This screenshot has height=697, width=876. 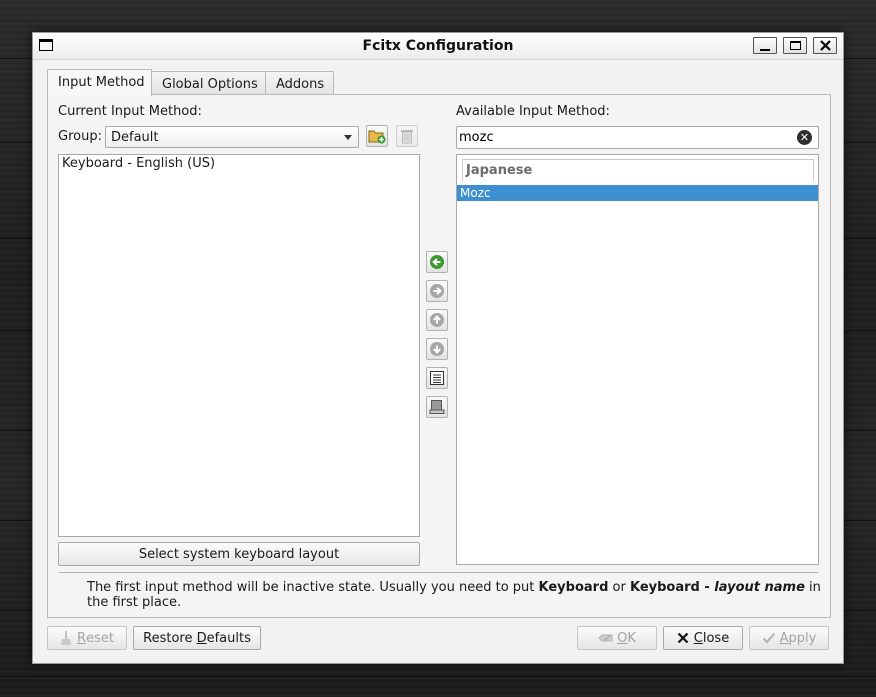 I want to click on button-label: efaults, so click(x=228, y=638).